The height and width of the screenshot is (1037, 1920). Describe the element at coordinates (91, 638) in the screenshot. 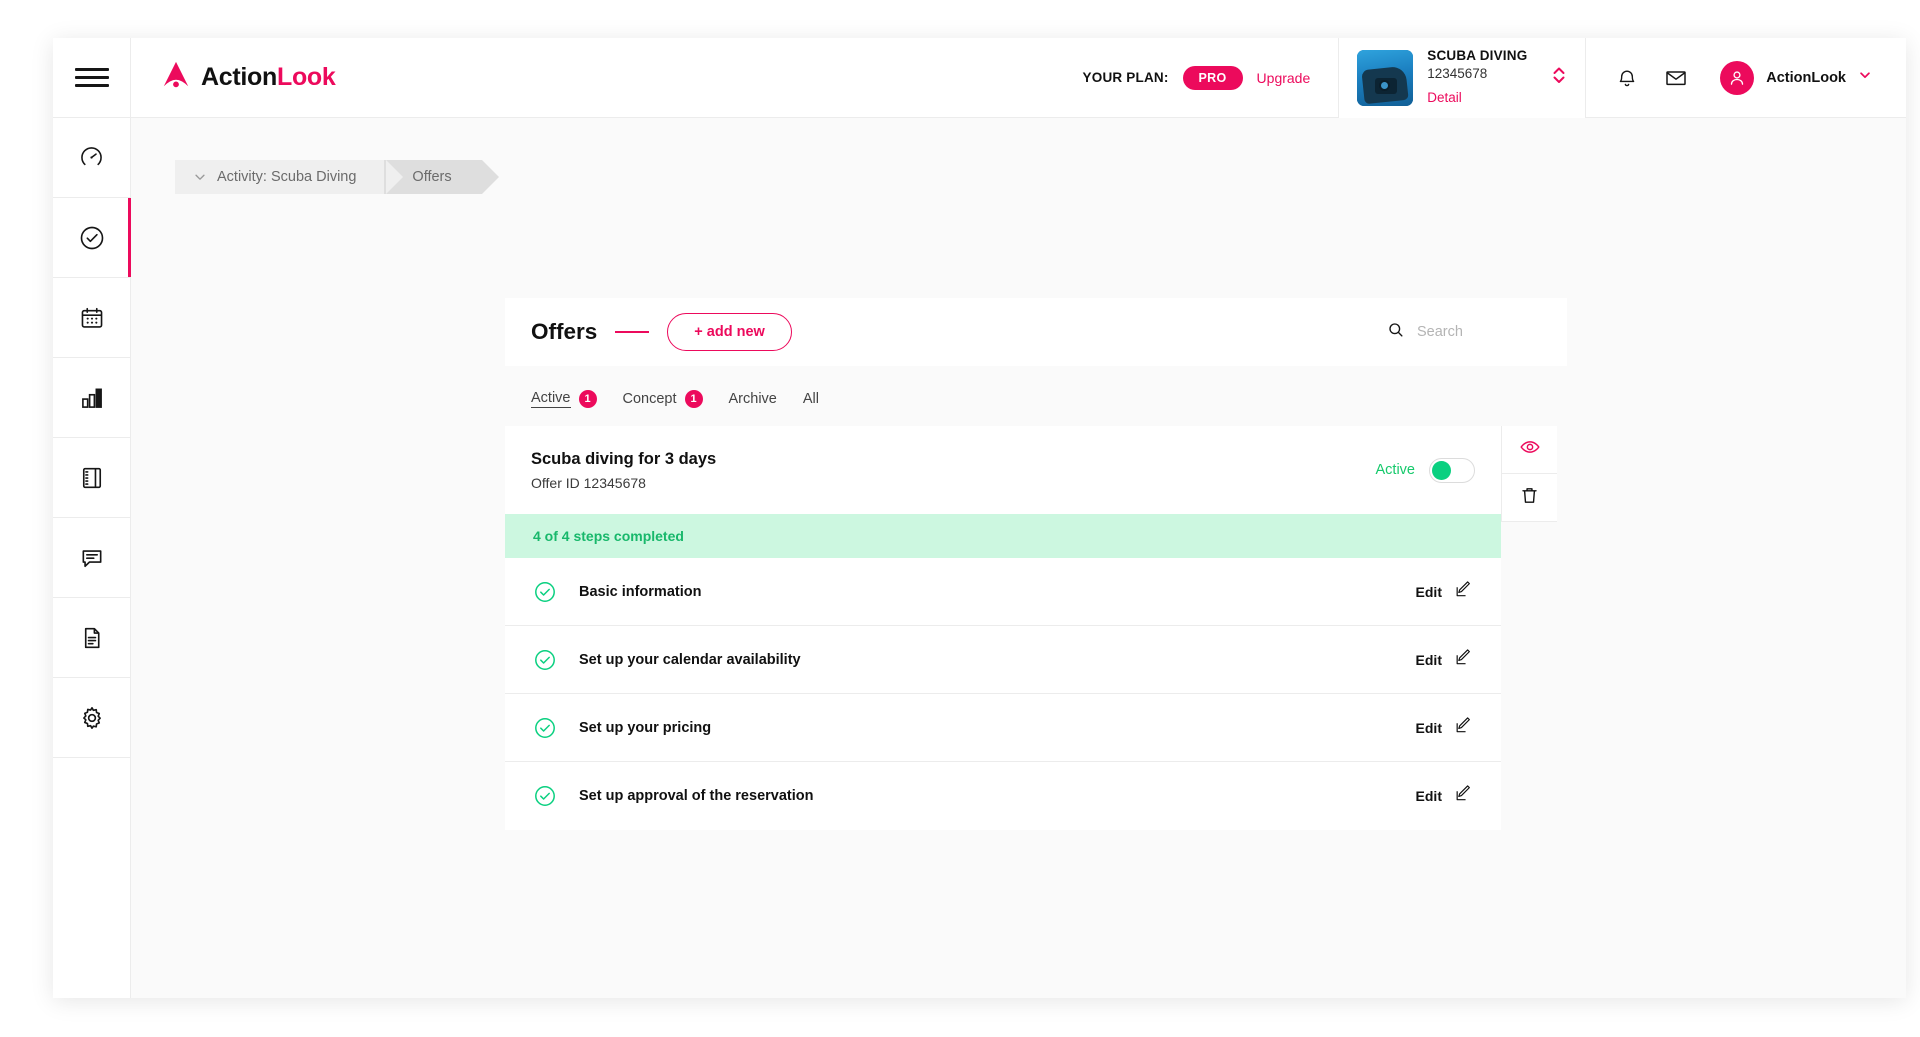

I see `sidebar-item-documents` at that location.